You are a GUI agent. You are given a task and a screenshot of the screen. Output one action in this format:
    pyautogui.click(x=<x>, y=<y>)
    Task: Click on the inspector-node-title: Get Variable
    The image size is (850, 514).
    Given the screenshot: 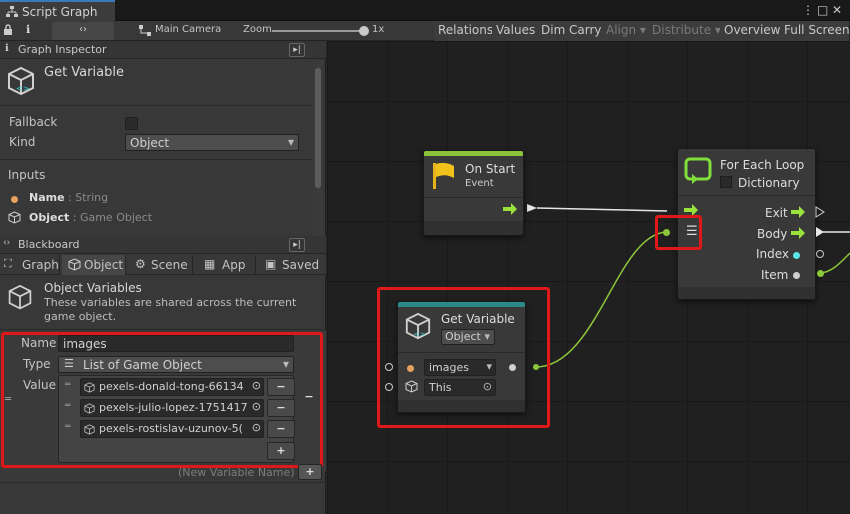 What is the action you would take?
    pyautogui.click(x=84, y=72)
    